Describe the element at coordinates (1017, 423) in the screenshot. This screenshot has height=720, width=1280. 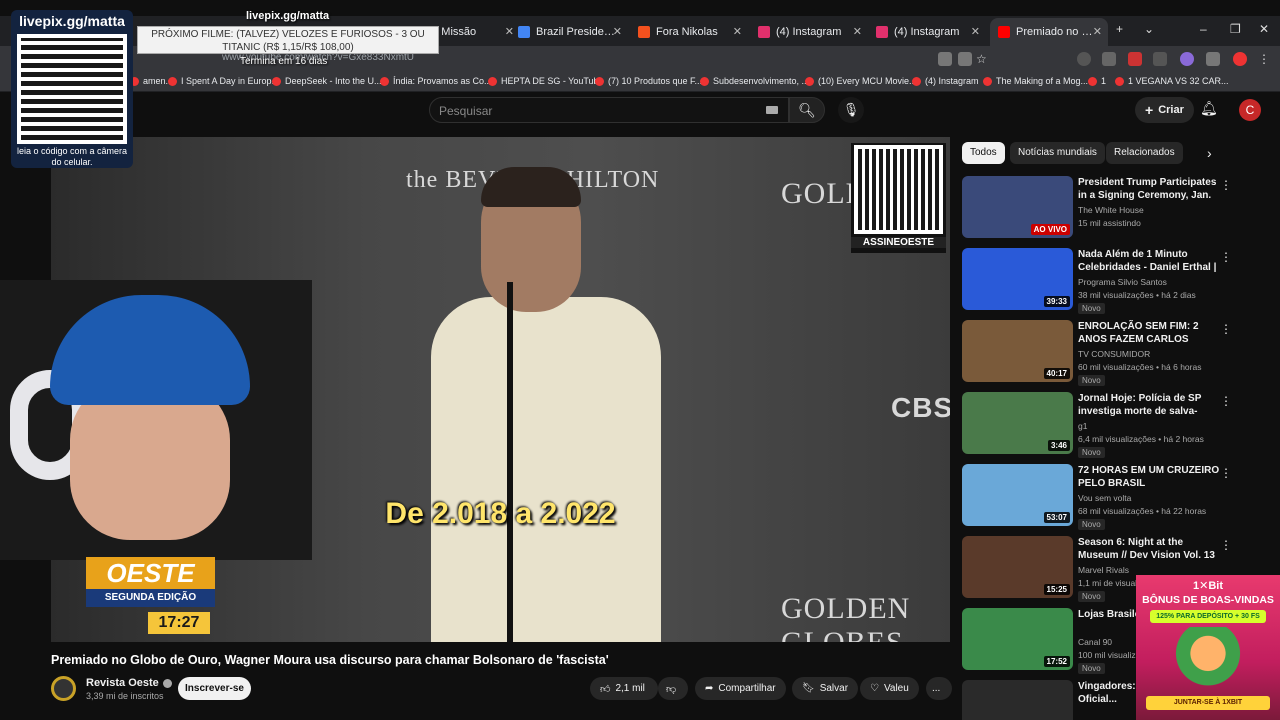
I see `video-thumbnail: 3:46` at that location.